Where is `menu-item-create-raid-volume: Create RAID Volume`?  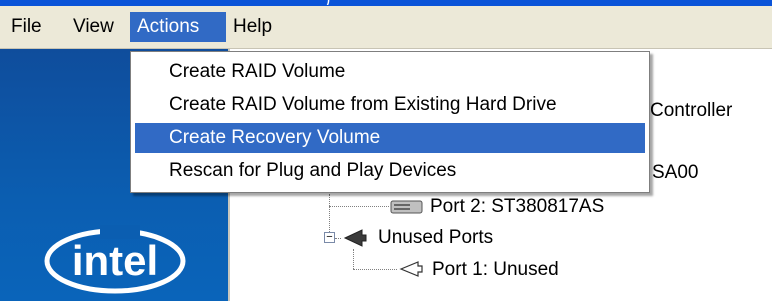 menu-item-create-raid-volume: Create RAID Volume is located at coordinates (390, 72).